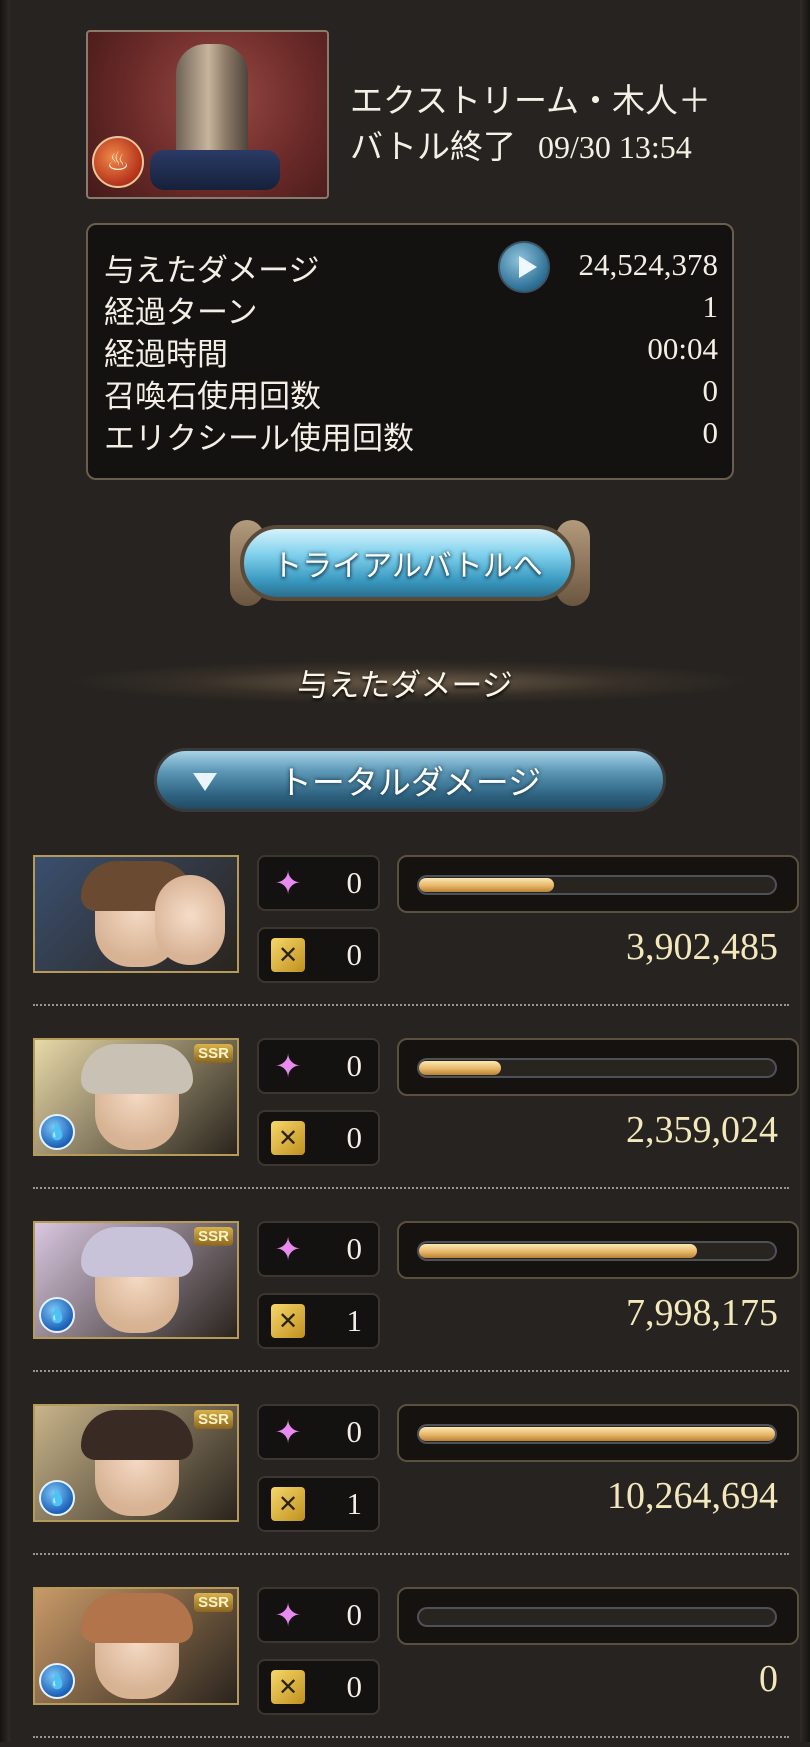 The image size is (810, 1747). What do you see at coordinates (212, 271) in the screenshot?
I see `stat-label: 与えたダメージ` at bounding box center [212, 271].